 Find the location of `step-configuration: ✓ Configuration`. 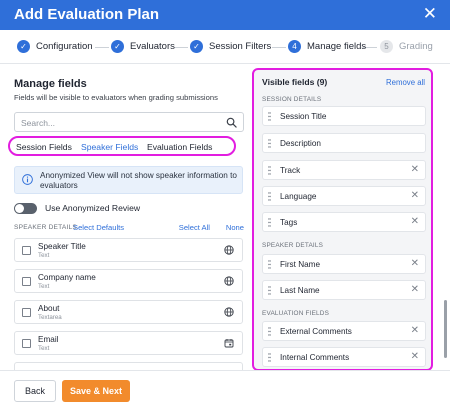

step-configuration: ✓ Configuration is located at coordinates (55, 46).